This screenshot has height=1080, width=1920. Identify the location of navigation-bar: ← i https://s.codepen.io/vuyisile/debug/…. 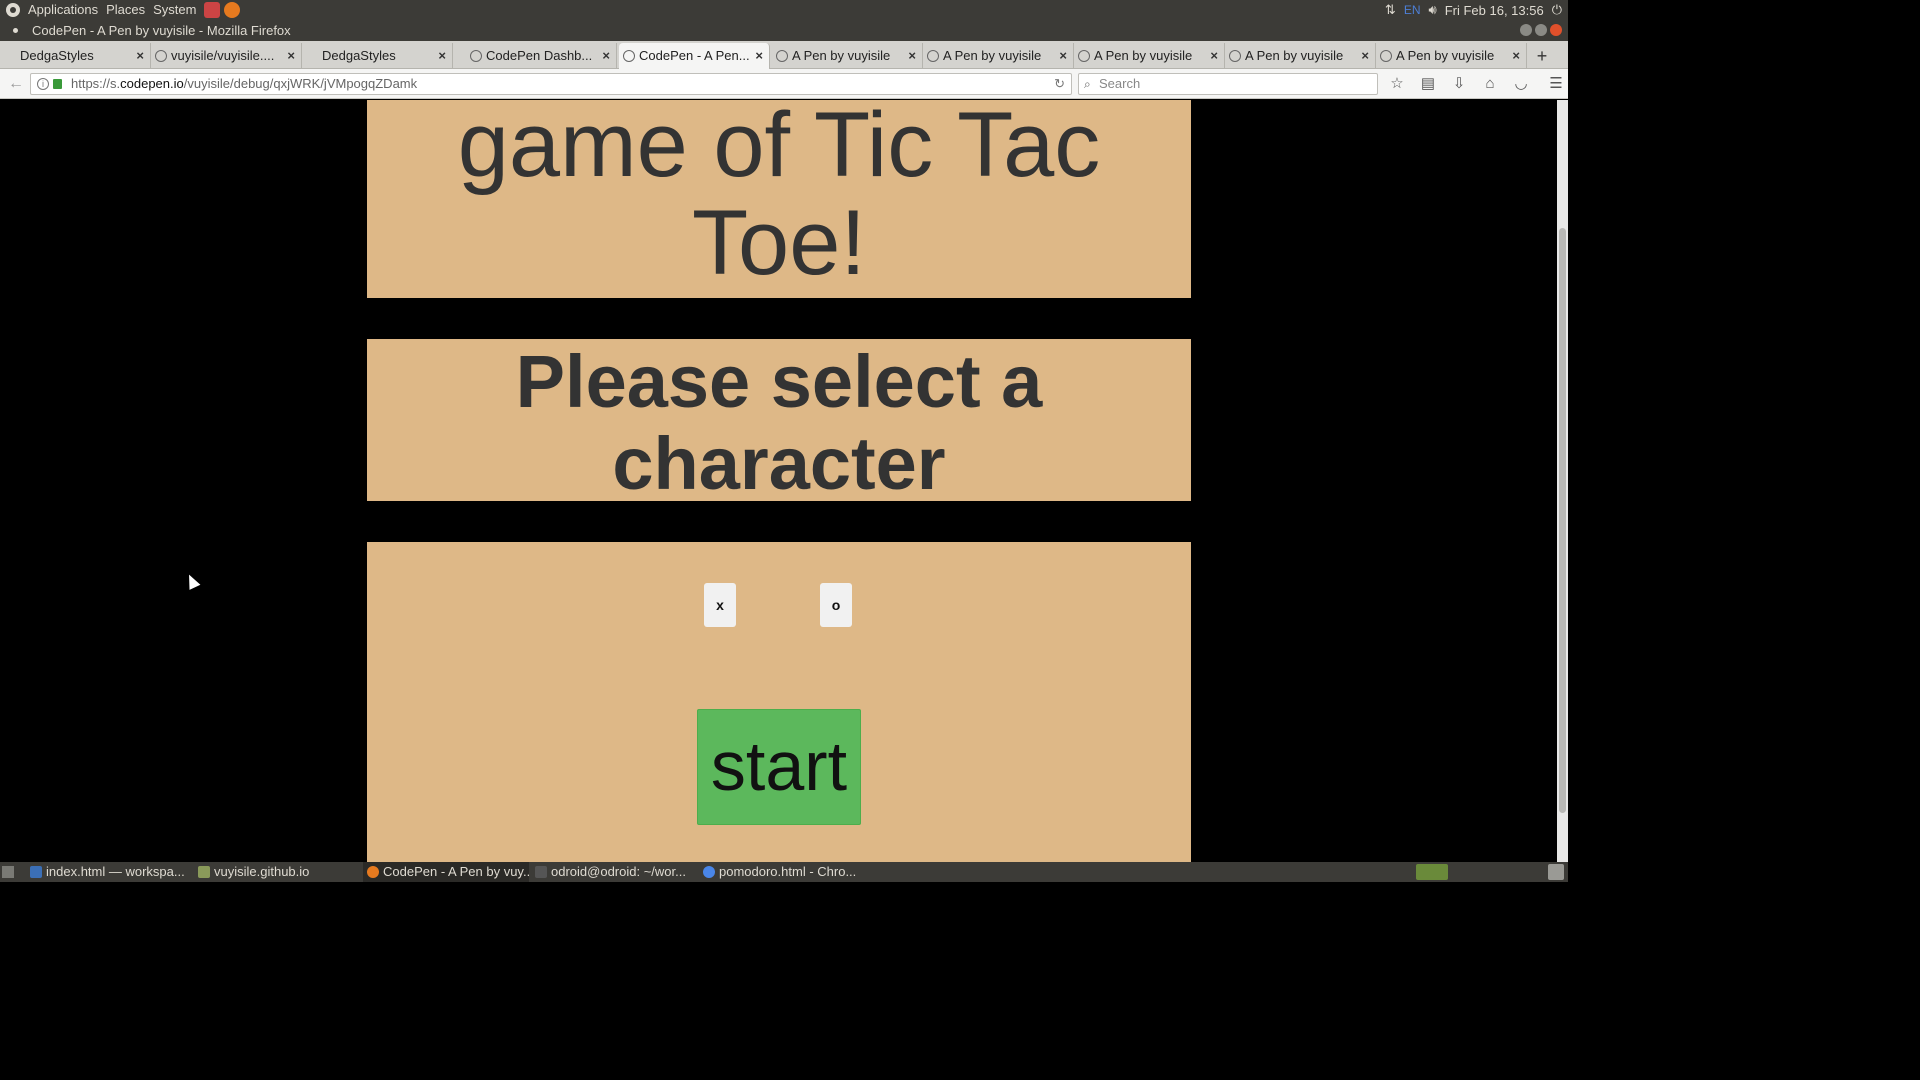
(784, 84).